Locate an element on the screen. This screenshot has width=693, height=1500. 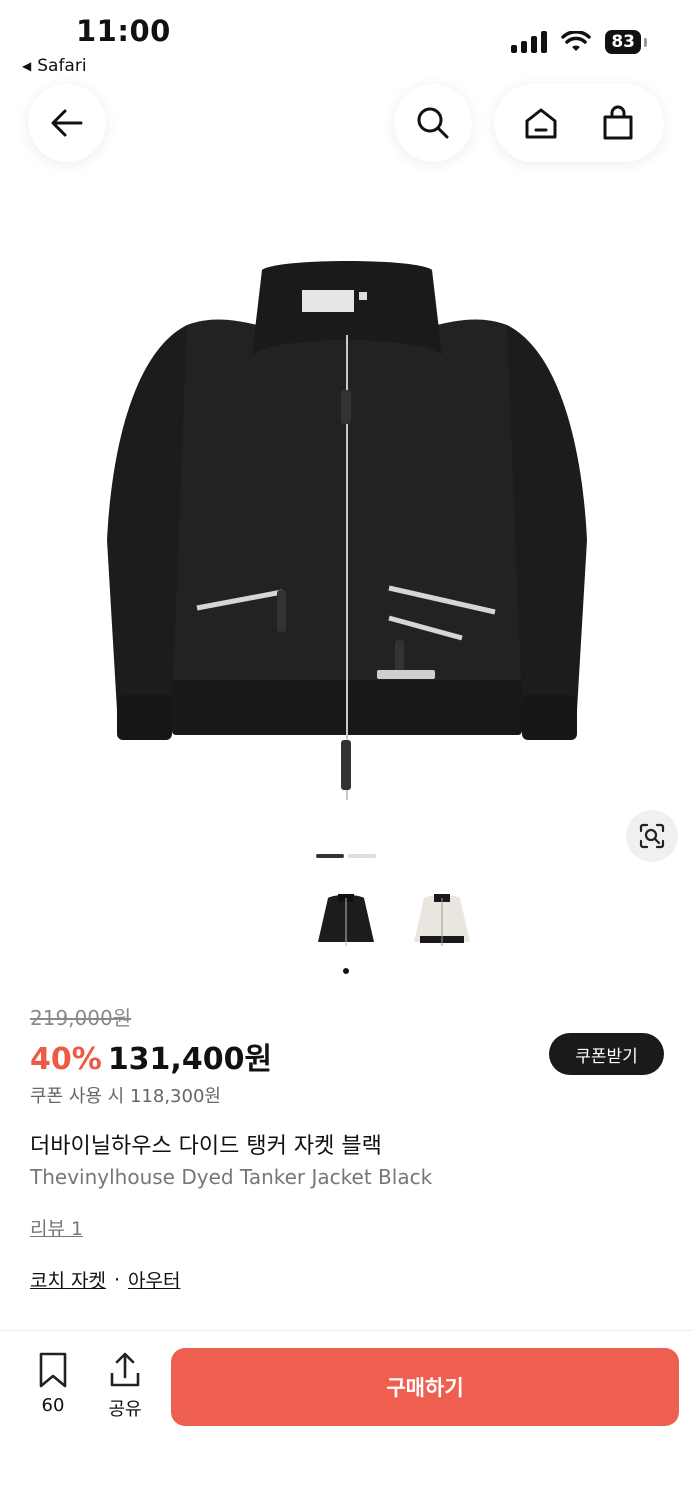
home-cart-group is located at coordinates (579, 123).